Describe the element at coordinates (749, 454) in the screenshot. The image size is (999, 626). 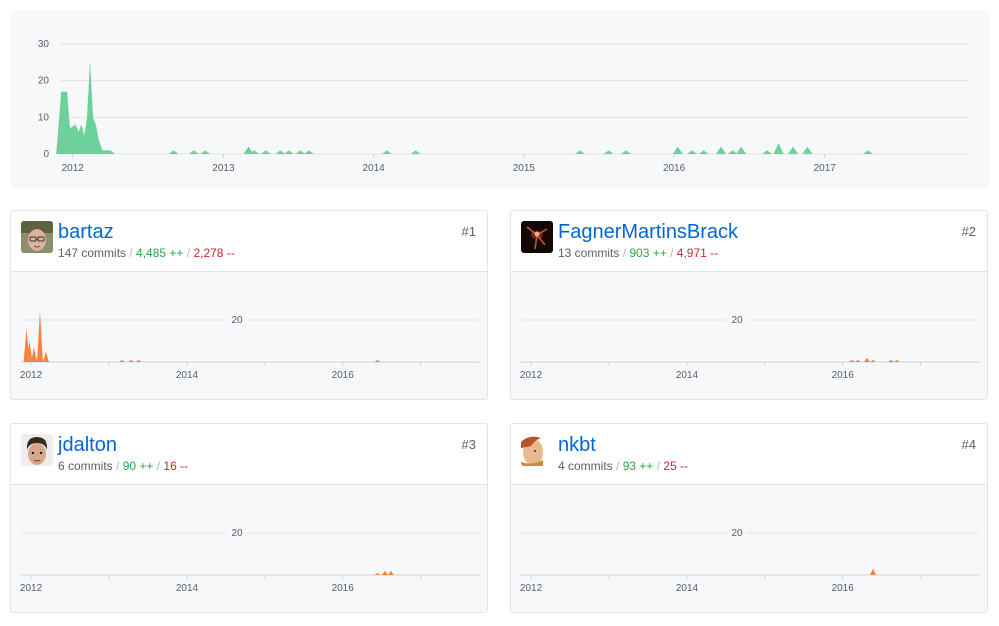
I see `contributor-header: nkbt 4 commits / 93 ++ / 25 -- #4` at that location.